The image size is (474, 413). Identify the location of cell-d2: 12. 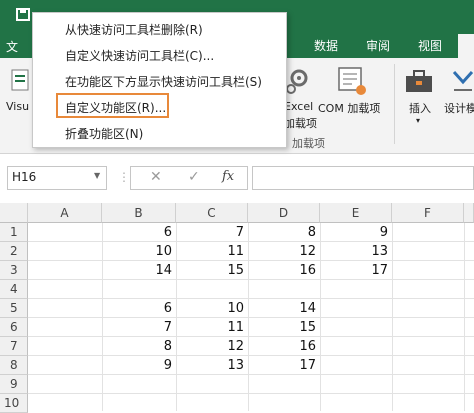
(282, 251).